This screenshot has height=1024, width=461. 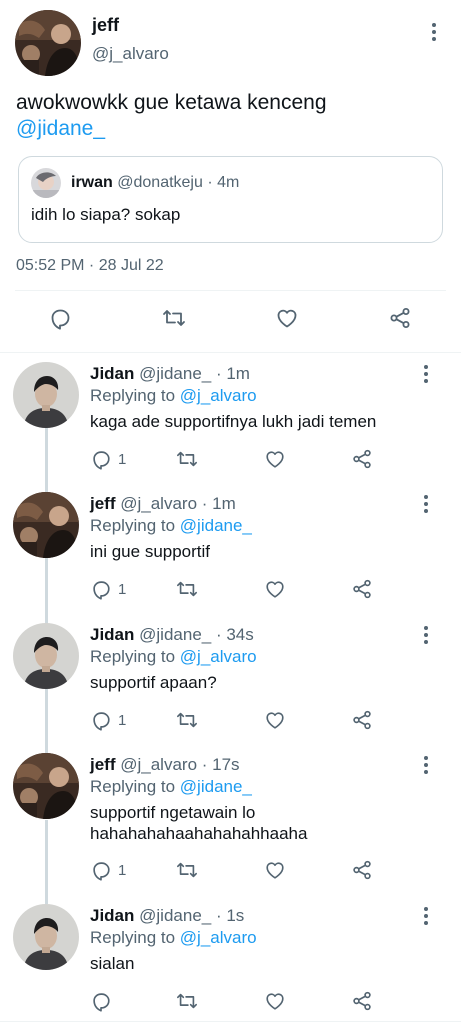 What do you see at coordinates (220, 764) in the screenshot?
I see `reply-time: · 17s` at bounding box center [220, 764].